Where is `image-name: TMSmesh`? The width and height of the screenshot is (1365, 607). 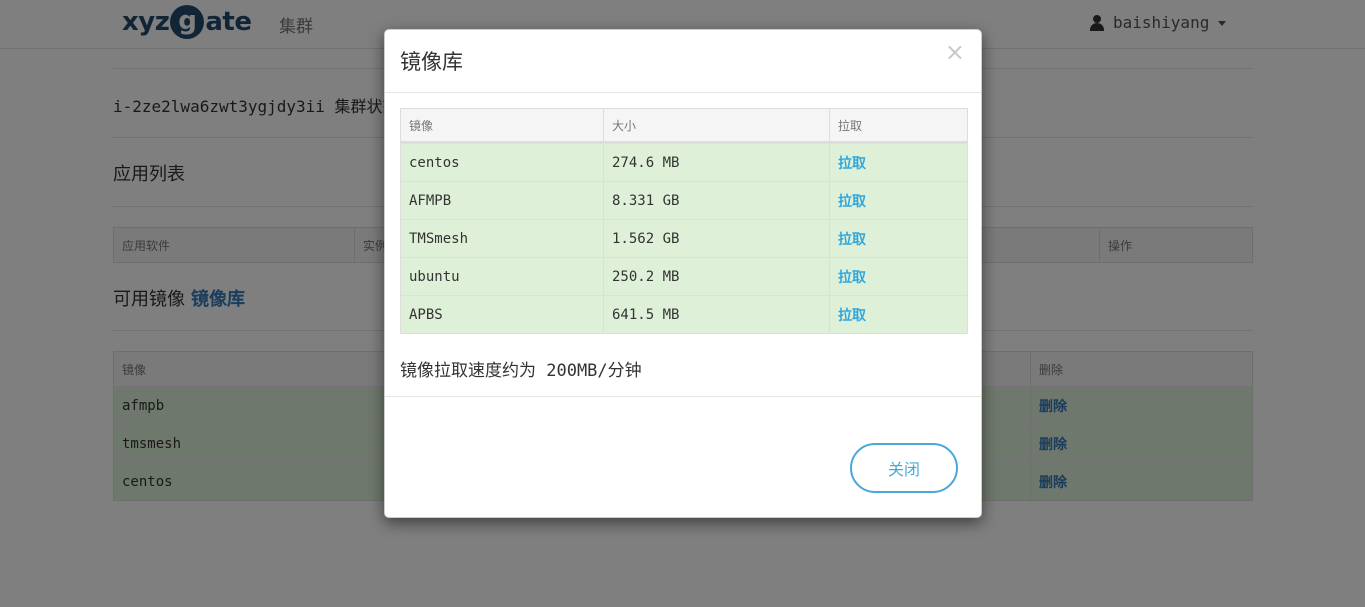 image-name: TMSmesh is located at coordinates (502, 238).